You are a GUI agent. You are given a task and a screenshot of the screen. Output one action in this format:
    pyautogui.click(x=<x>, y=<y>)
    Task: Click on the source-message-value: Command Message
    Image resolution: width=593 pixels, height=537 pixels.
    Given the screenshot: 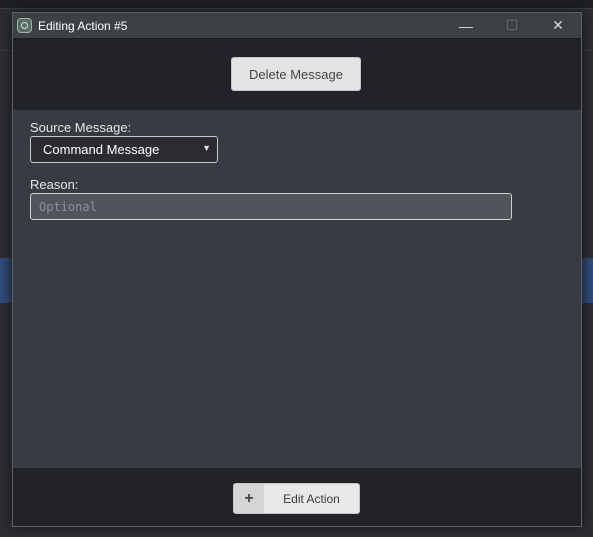 What is the action you would take?
    pyautogui.click(x=101, y=149)
    